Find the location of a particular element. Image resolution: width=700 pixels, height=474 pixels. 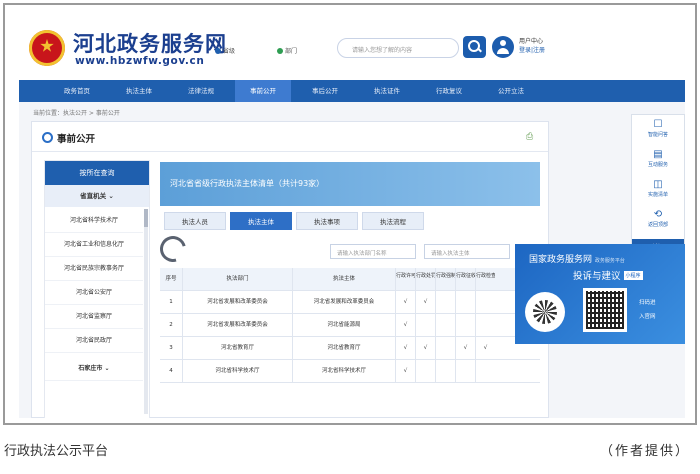

rs-label: 实施清单 is located at coordinates (657, 195).